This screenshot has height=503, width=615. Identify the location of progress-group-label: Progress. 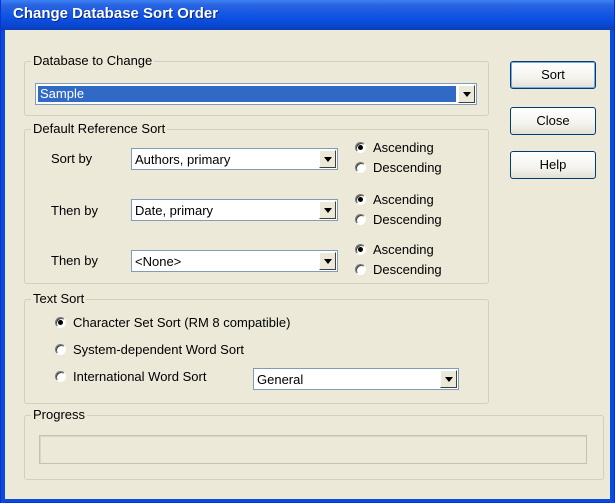
(59, 414).